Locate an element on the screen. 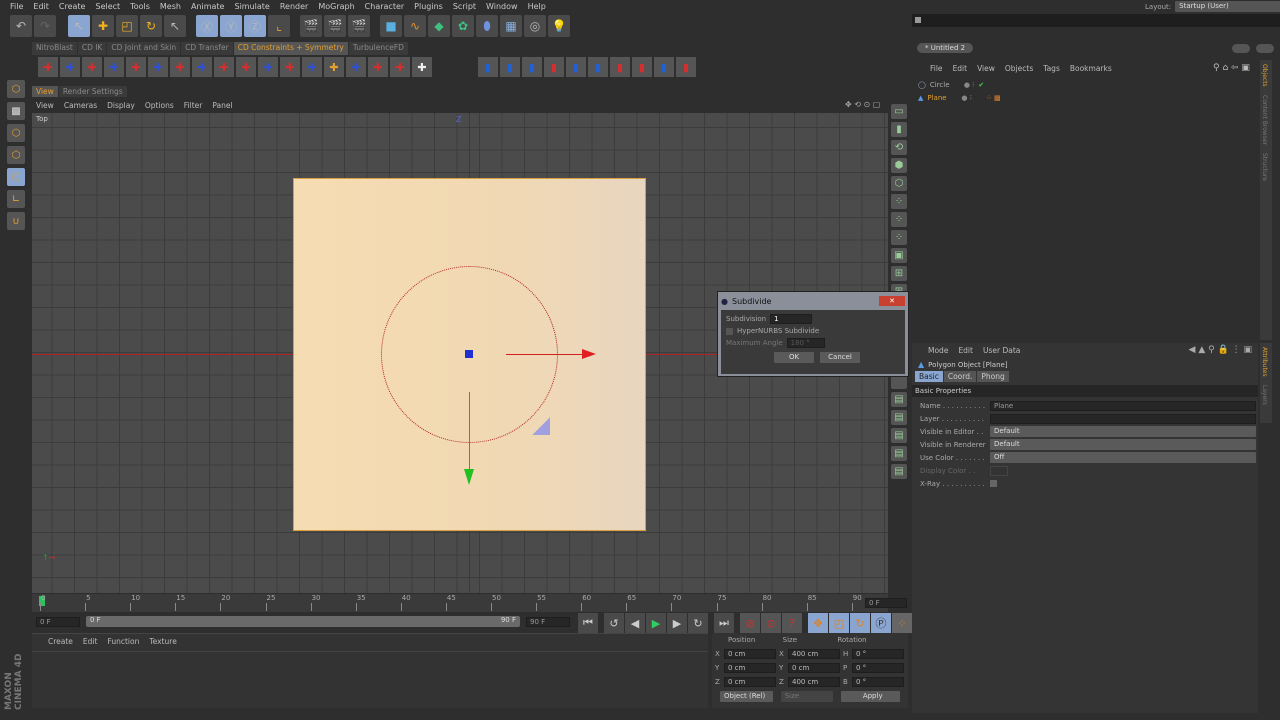  points-mode-icon: ⬡ is located at coordinates (16, 133).